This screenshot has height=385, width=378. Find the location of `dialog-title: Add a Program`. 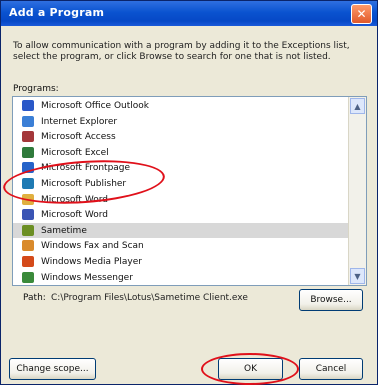

dialog-title: Add a Program is located at coordinates (57, 12).